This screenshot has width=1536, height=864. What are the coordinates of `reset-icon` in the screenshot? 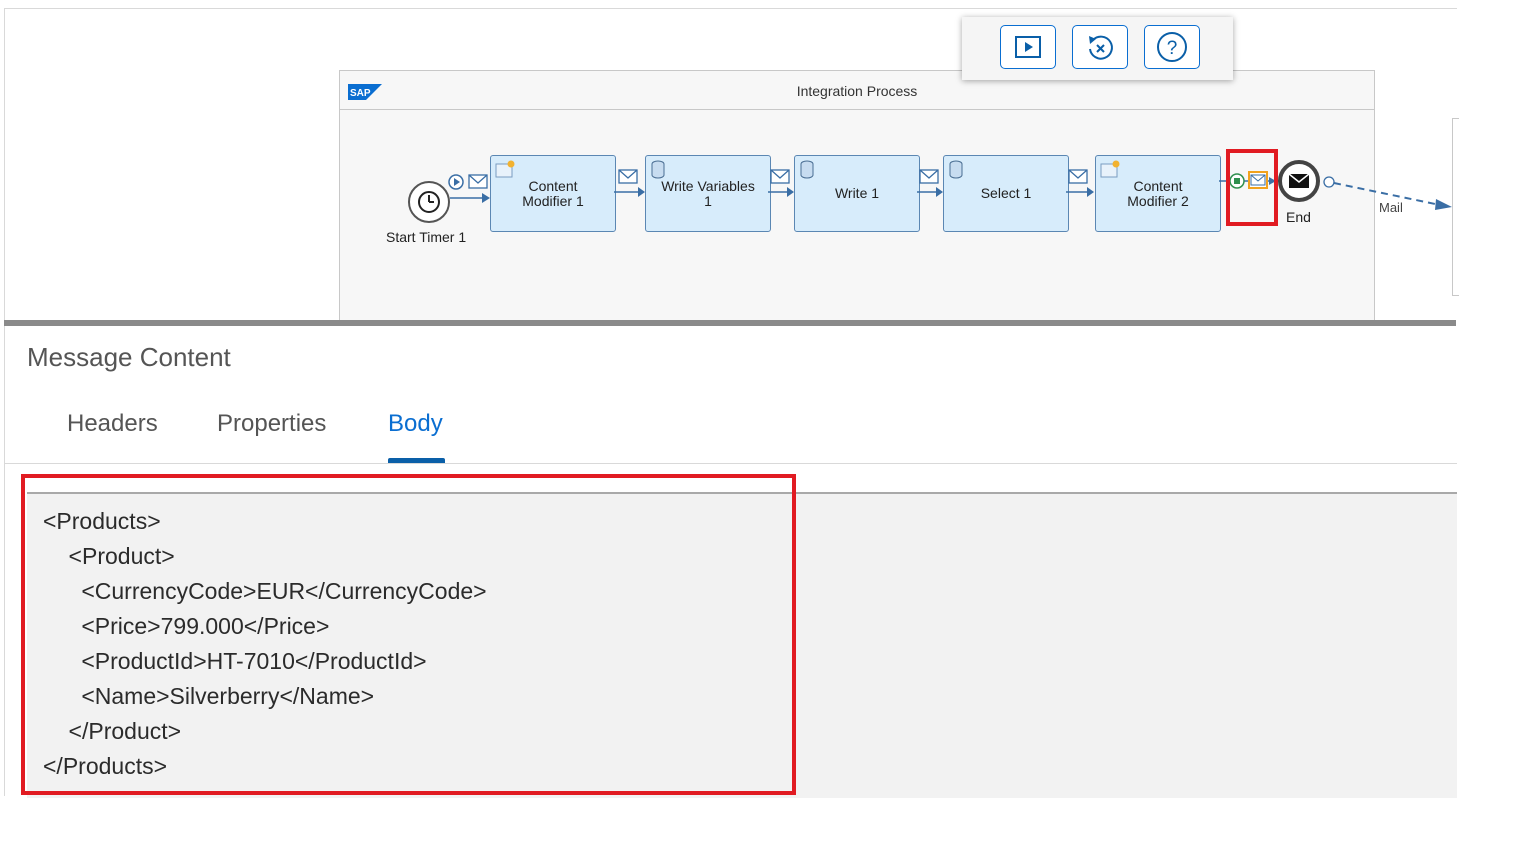 It's located at (1101, 47).